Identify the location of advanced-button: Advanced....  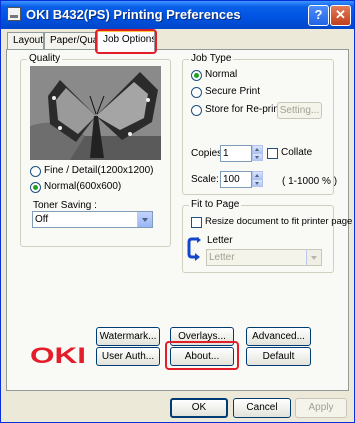
(278, 336).